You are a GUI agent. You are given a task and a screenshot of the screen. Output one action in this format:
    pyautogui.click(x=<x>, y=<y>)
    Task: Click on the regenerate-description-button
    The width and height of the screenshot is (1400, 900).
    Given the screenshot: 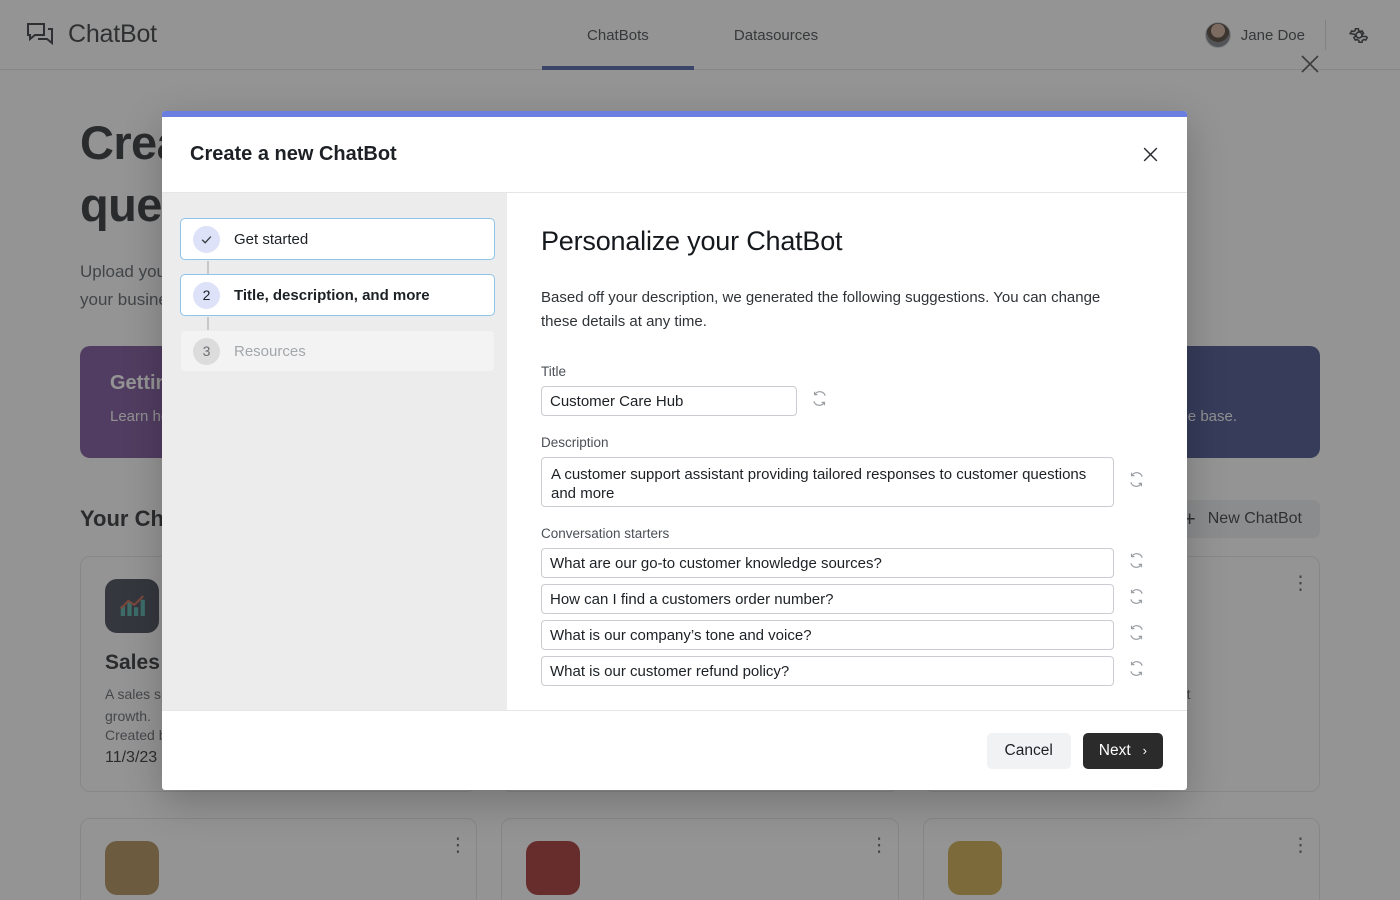 What is the action you would take?
    pyautogui.click(x=1136, y=482)
    